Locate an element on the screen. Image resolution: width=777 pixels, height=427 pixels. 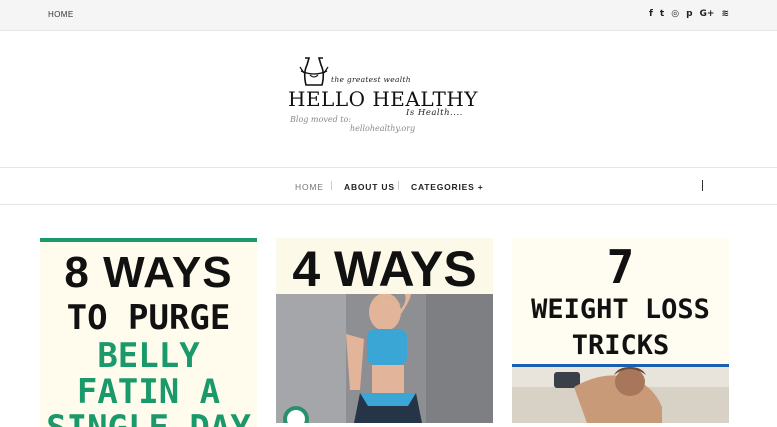
post-card-2: 4 WAYS is located at coordinates (384, 330).